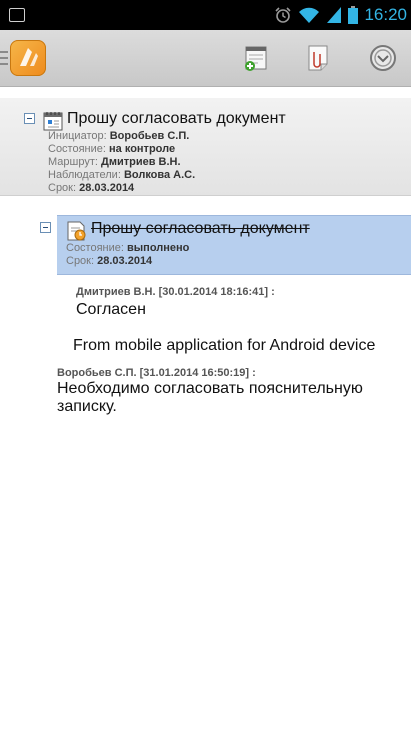 Image resolution: width=411 pixels, height=740 pixels. What do you see at coordinates (200, 228) in the screenshot?
I see `subtask-title: Прошу согласовать документ` at bounding box center [200, 228].